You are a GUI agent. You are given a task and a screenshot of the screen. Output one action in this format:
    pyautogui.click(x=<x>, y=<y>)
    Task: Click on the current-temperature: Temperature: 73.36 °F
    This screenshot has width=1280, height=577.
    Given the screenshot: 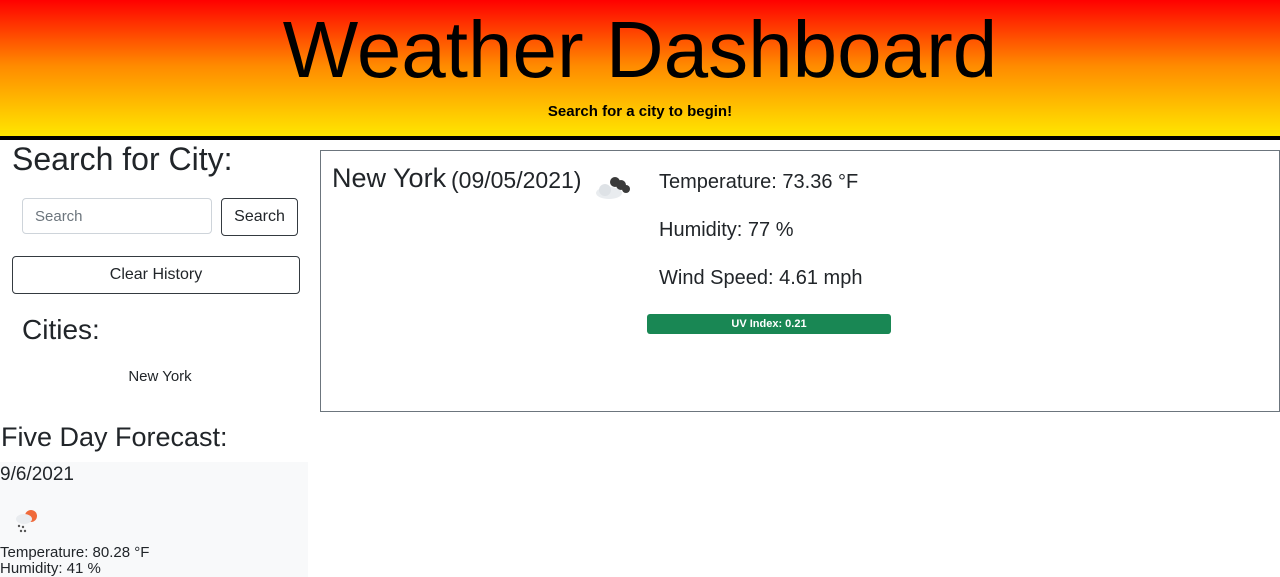 What is the action you would take?
    pyautogui.click(x=759, y=182)
    